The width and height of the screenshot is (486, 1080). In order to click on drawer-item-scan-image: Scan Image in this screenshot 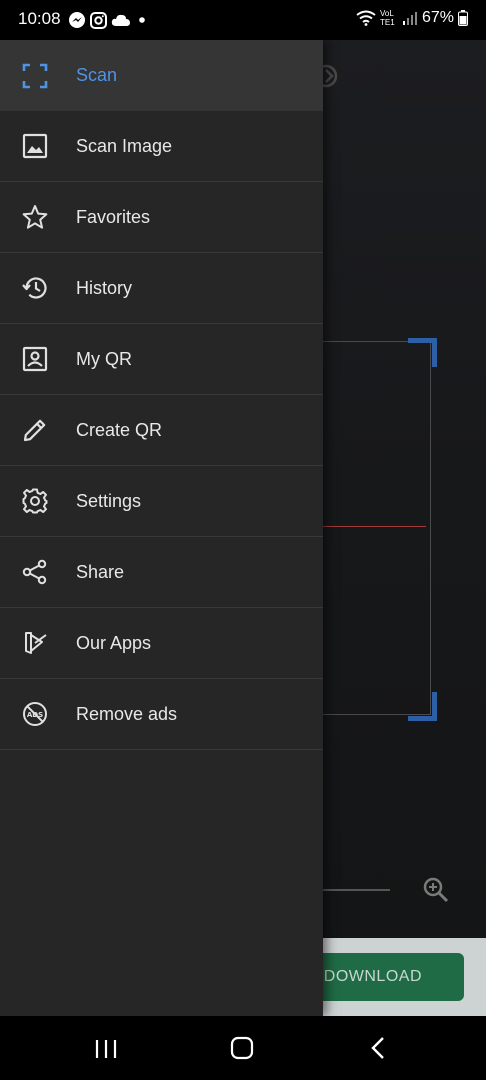, I will do `click(161, 146)`.